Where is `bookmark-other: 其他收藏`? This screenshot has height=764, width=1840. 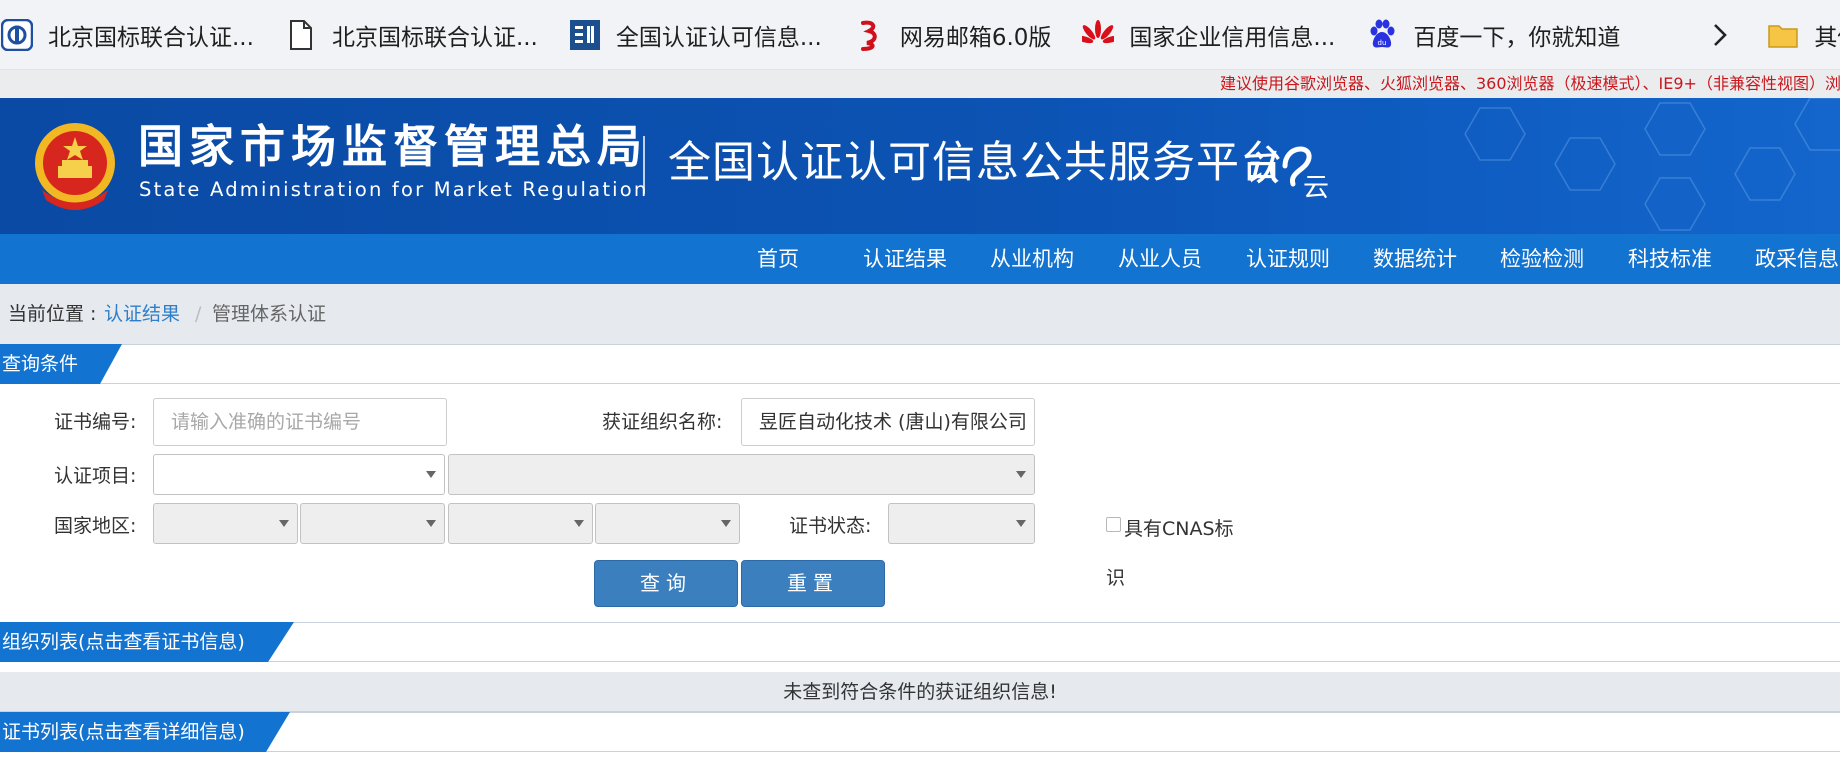 bookmark-other: 其他收藏 is located at coordinates (1803, 35).